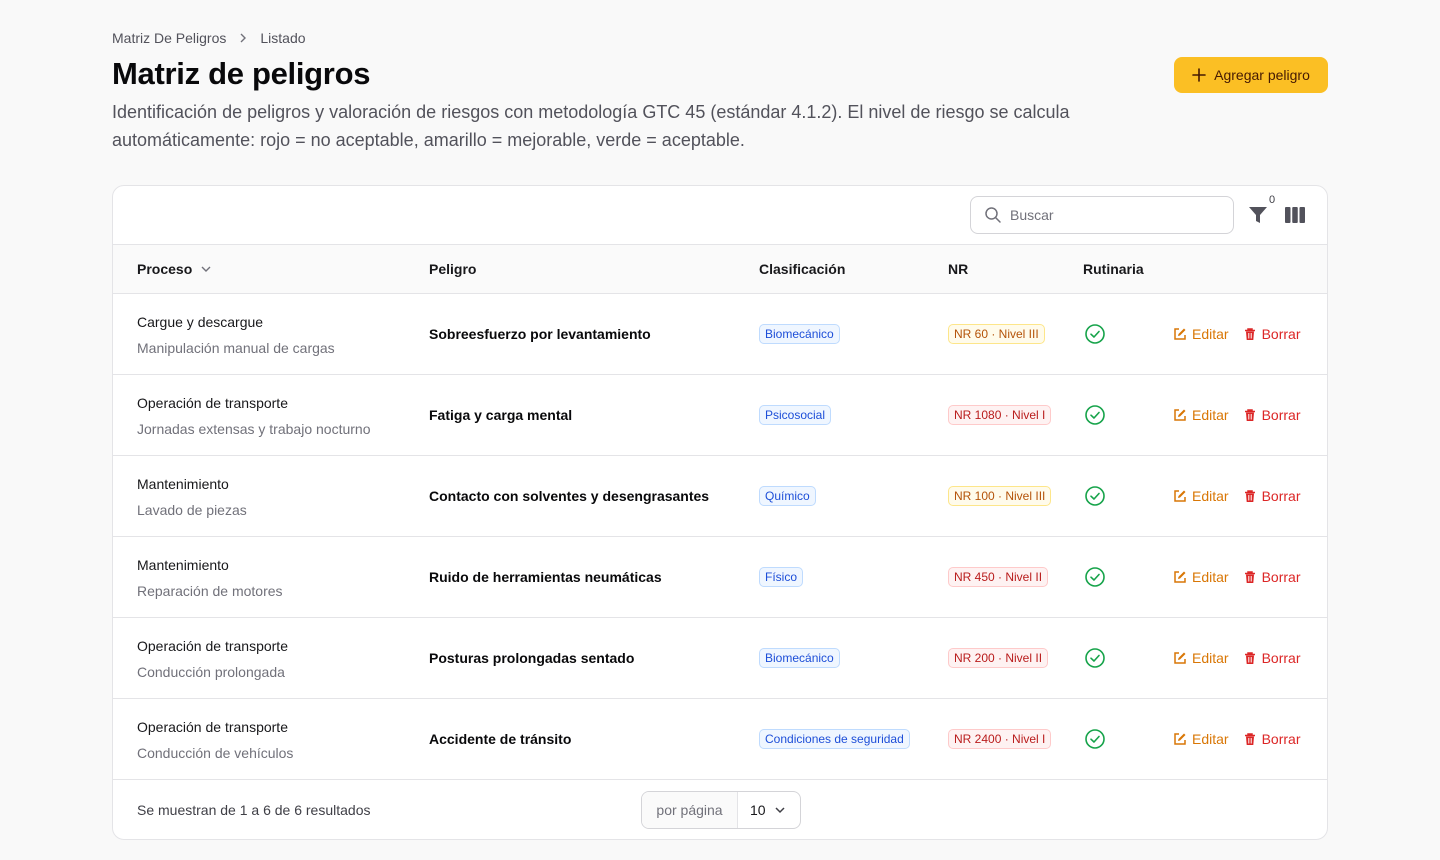 This screenshot has width=1440, height=860. Describe the element at coordinates (996, 334) in the screenshot. I see `risk-level-cell: NR 60 · Nivel III` at that location.